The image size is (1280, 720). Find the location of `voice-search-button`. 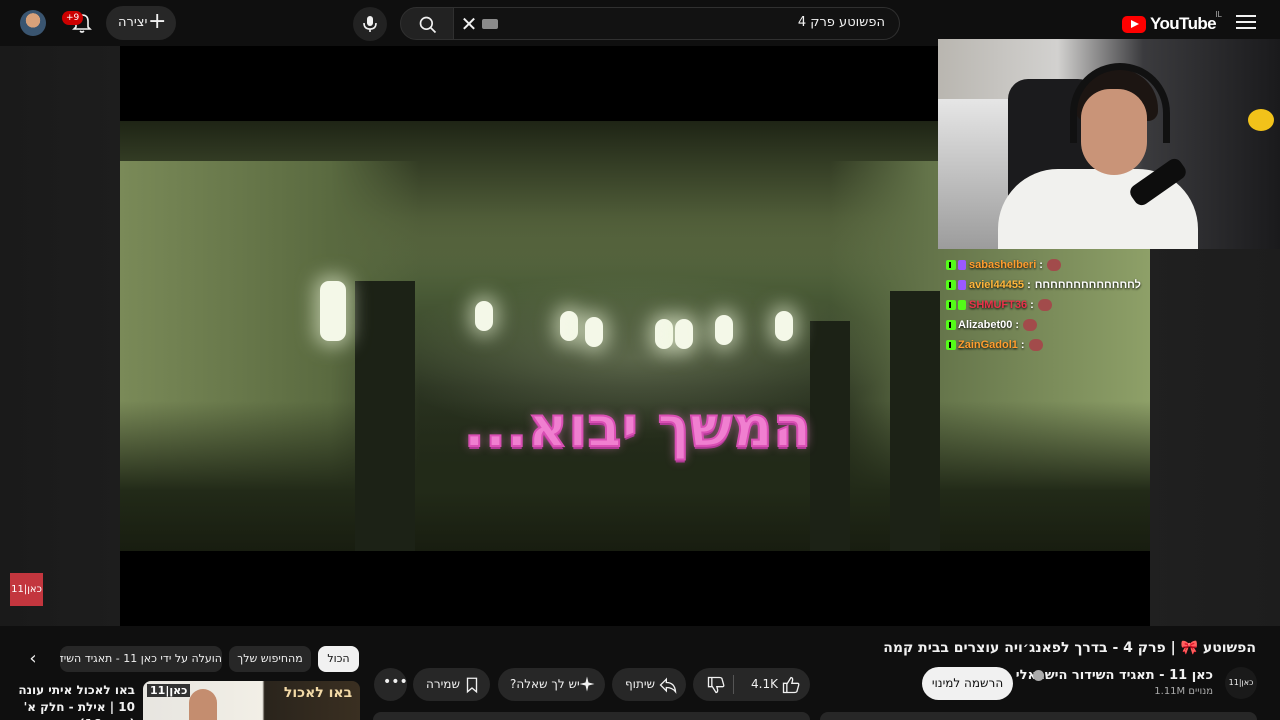

voice-search-button is located at coordinates (370, 24).